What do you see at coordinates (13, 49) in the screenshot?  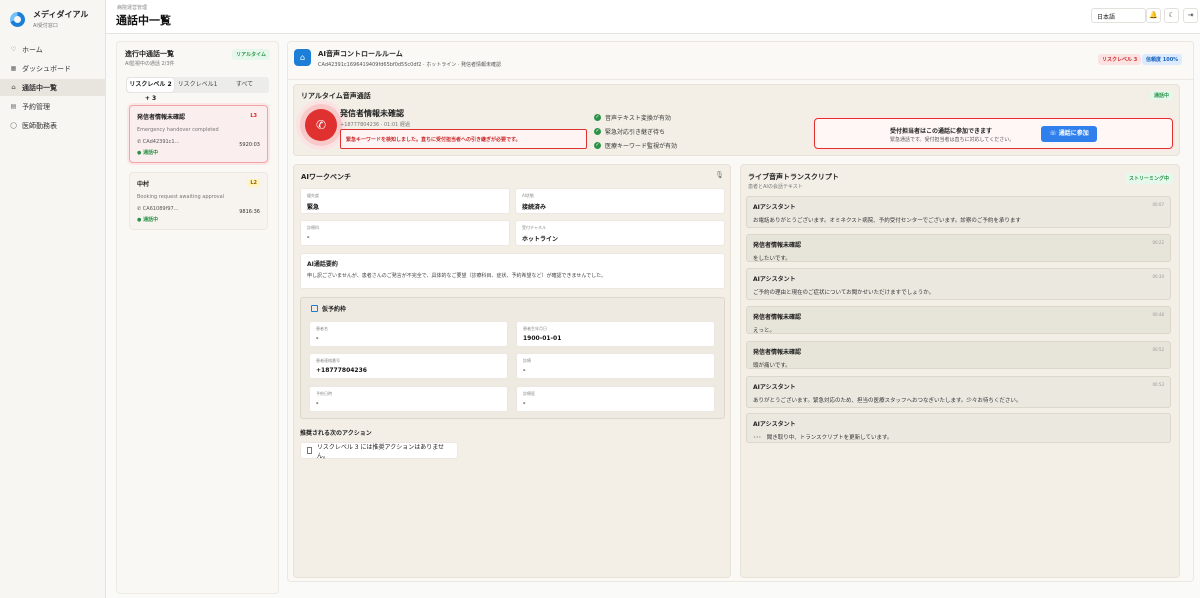 I see `heart-icon: ♡` at bounding box center [13, 49].